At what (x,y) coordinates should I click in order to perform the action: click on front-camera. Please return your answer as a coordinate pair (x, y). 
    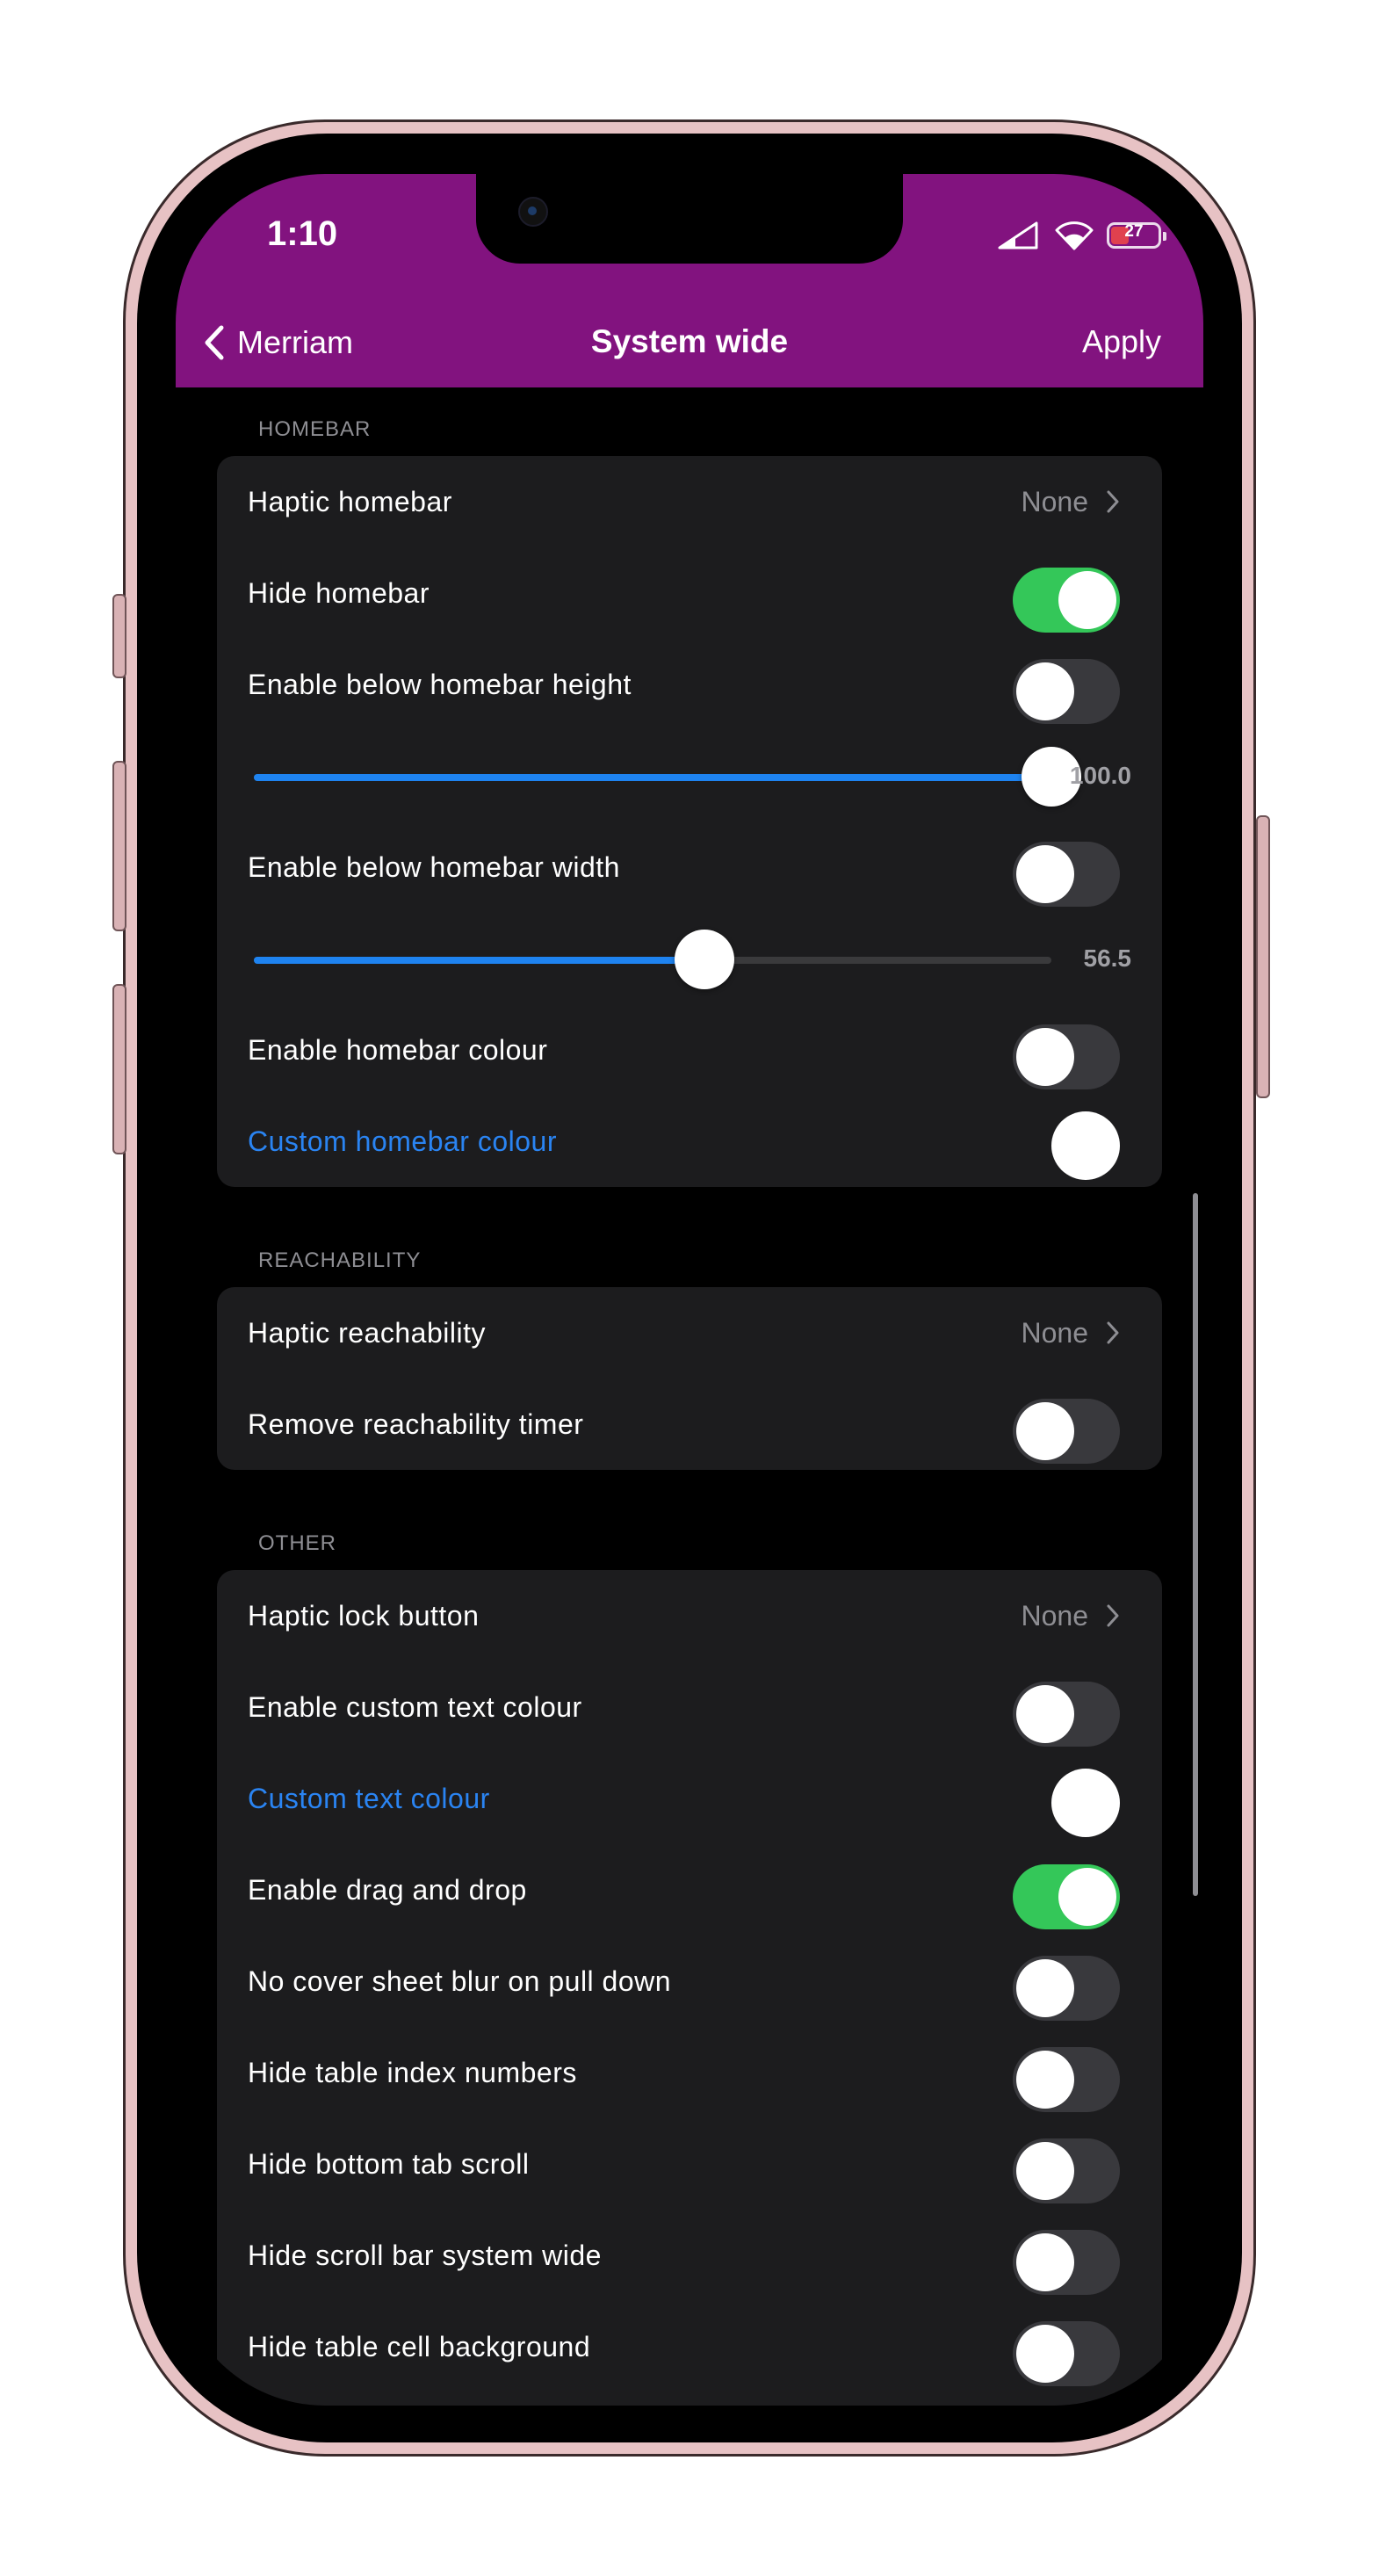
    Looking at the image, I should click on (533, 212).